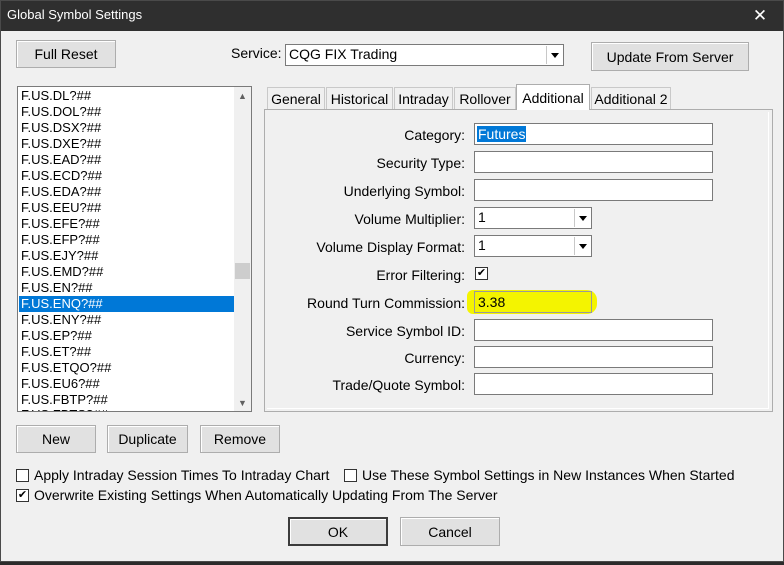 The width and height of the screenshot is (784, 565). What do you see at coordinates (127, 352) in the screenshot?
I see `list-item: F.US.ET?##` at bounding box center [127, 352].